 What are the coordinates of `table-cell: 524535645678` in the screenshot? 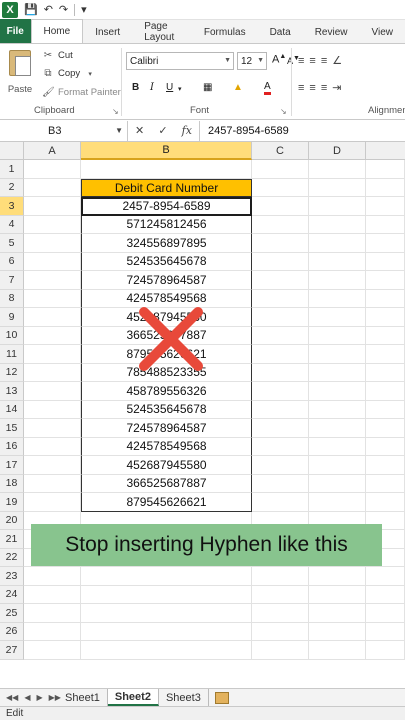 It's located at (166, 261).